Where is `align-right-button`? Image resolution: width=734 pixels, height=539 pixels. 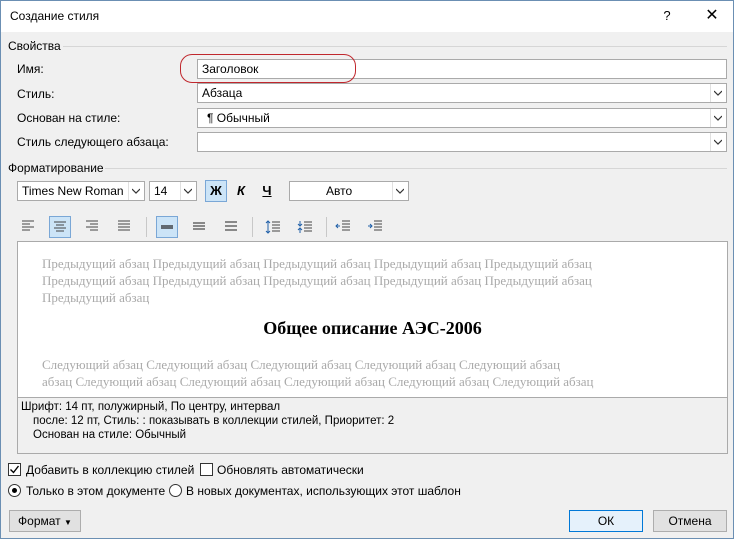 align-right-button is located at coordinates (92, 227).